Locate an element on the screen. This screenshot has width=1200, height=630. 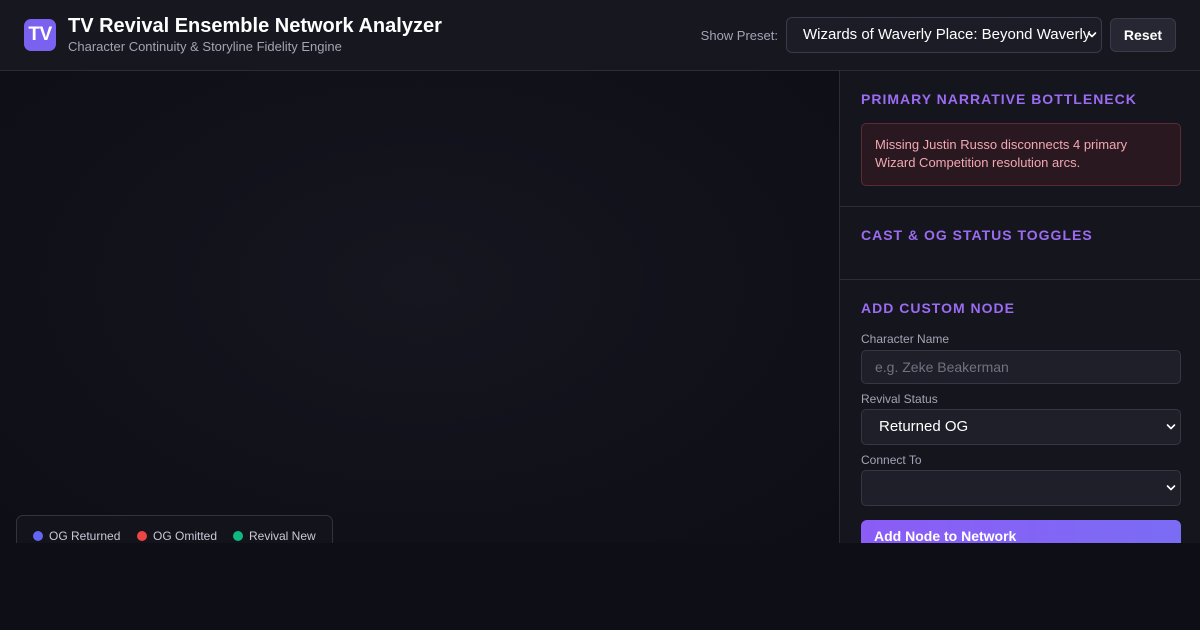
legend-label: Revival New is located at coordinates (282, 536).